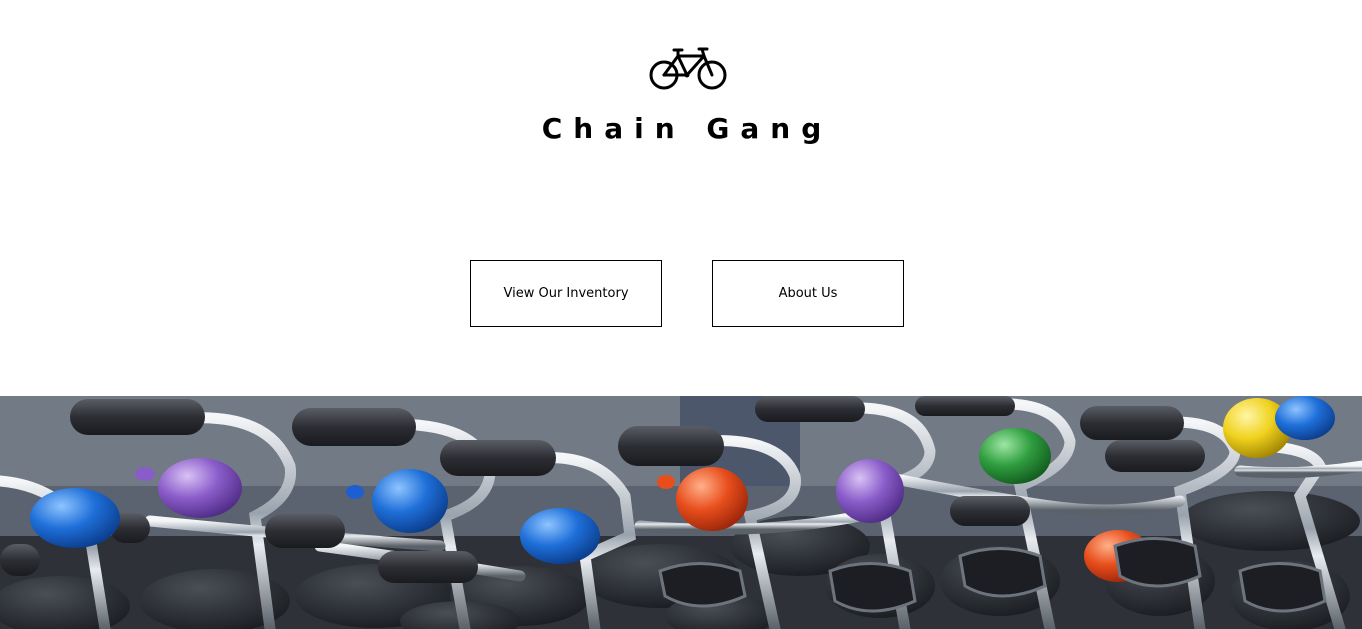 Image resolution: width=1362 pixels, height=629 pixels. I want to click on view-inventory-label: View Our Inventory, so click(566, 293).